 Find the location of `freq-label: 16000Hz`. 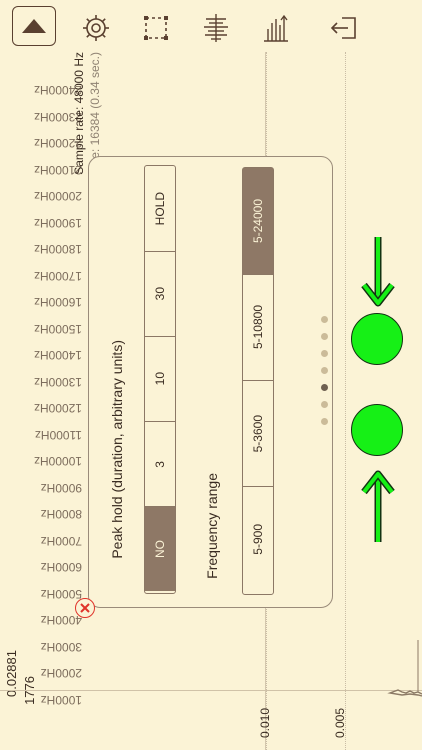

freq-label: 16000Hz is located at coordinates (57, 302).